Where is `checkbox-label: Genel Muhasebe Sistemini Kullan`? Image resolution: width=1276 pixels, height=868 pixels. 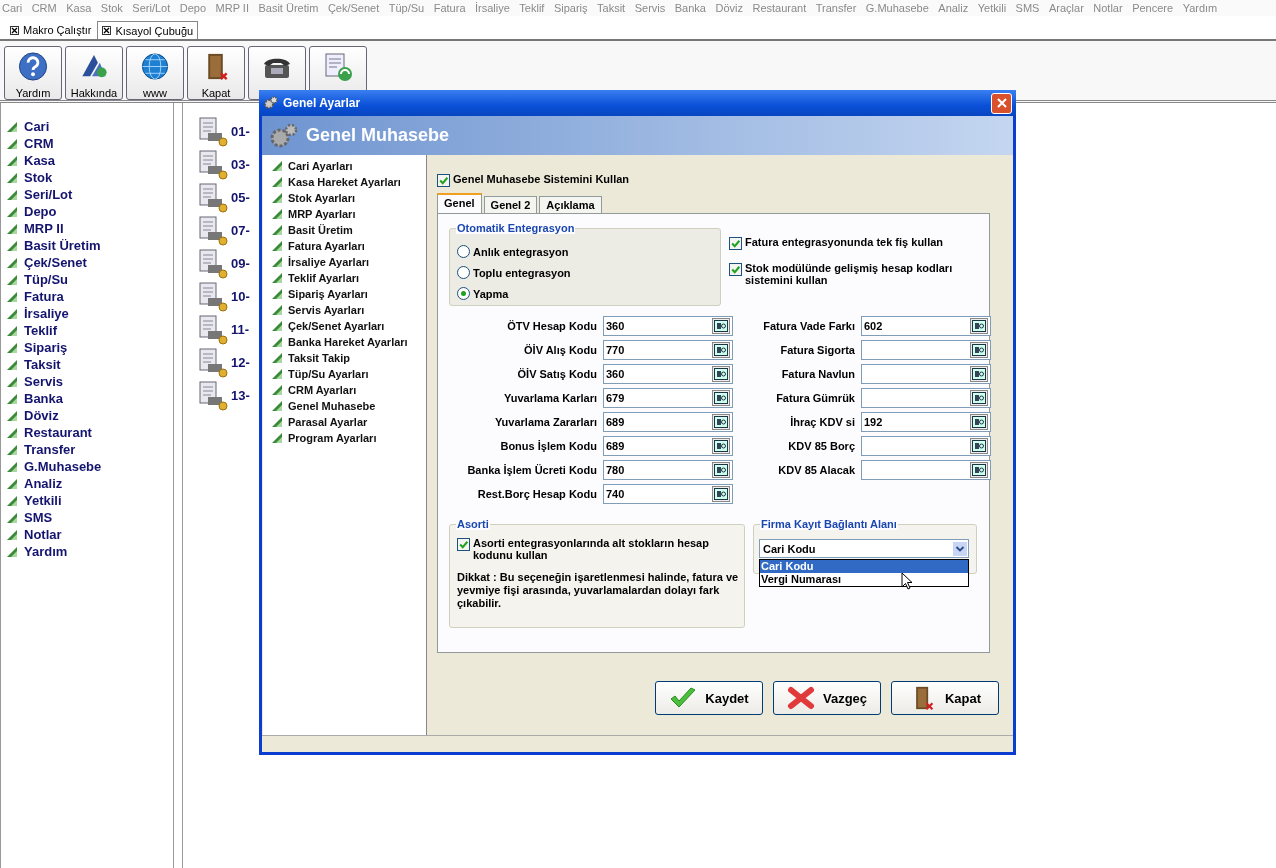 checkbox-label: Genel Muhasebe Sistemini Kullan is located at coordinates (541, 179).